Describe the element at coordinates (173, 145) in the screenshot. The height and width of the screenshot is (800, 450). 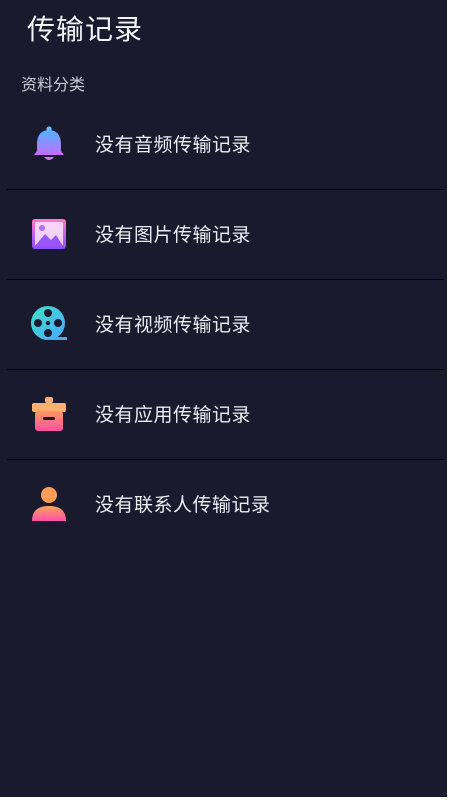
I see `category-row-label: 没有音频传输记录` at that location.